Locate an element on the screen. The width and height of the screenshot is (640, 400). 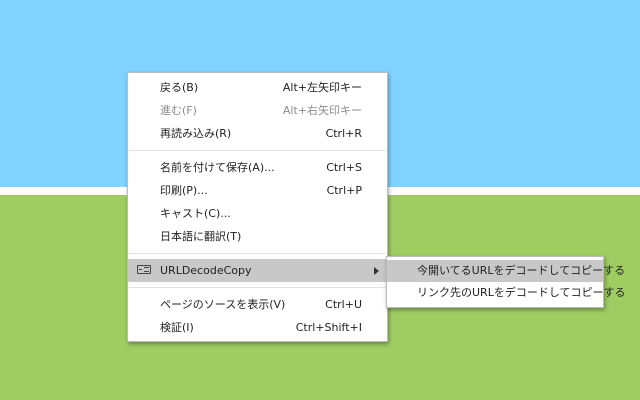
menu-item-shortcut: Ctrl+Shift+I is located at coordinates (328, 327).